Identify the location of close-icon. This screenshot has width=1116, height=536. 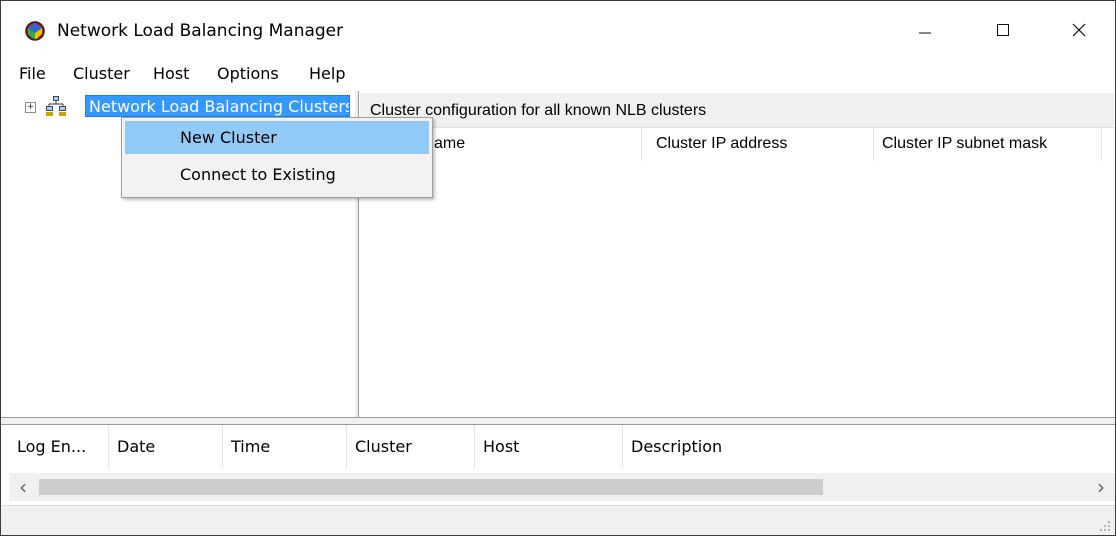
(1079, 30).